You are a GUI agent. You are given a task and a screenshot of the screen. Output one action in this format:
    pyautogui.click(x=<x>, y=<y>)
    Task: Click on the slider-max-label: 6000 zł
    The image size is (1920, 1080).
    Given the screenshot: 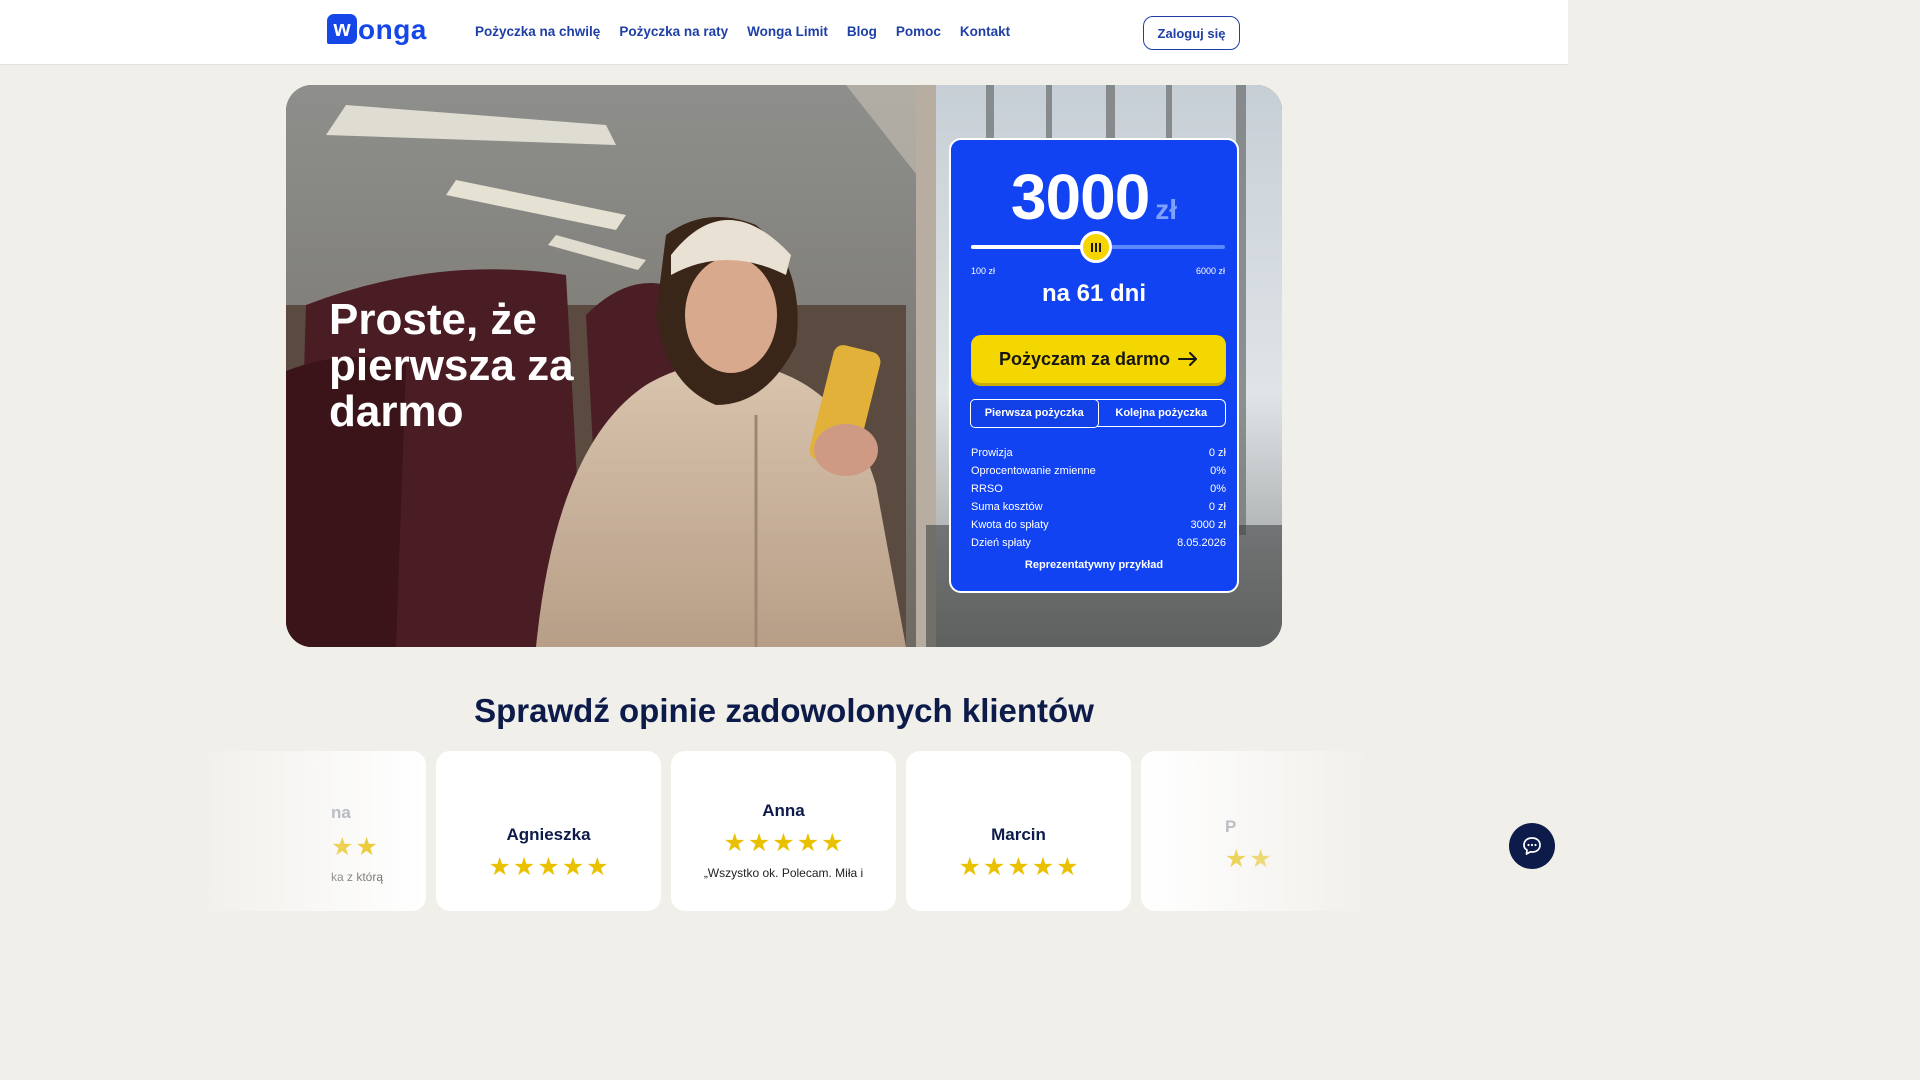 What is the action you would take?
    pyautogui.click(x=1210, y=271)
    